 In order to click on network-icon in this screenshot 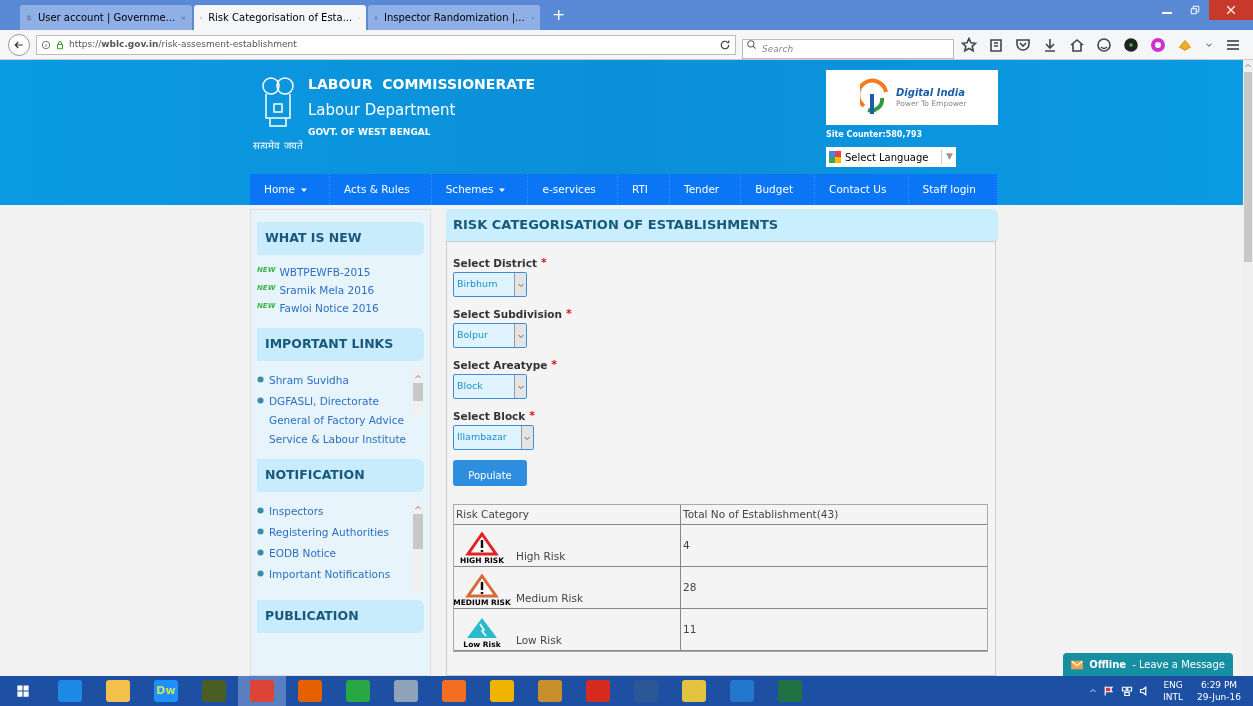, I will do `click(1127, 691)`.